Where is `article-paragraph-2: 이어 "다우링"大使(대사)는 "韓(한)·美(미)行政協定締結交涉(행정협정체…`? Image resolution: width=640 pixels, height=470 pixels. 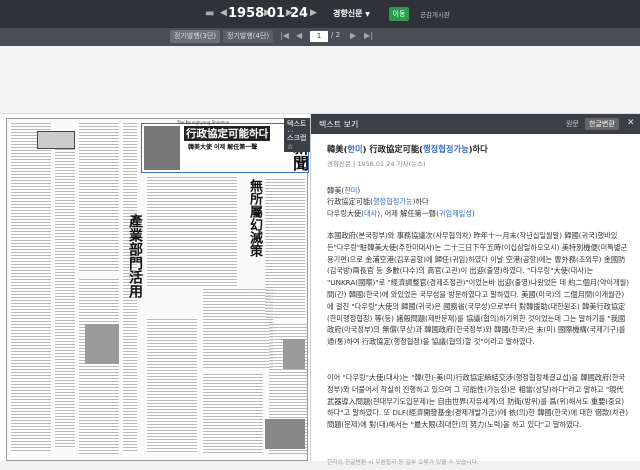 article-paragraph-2: 이어 "다우링"大使(대사)는 "韓(한)·美(미)行政協定締結交涉(행정협정체… is located at coordinates (478, 401).